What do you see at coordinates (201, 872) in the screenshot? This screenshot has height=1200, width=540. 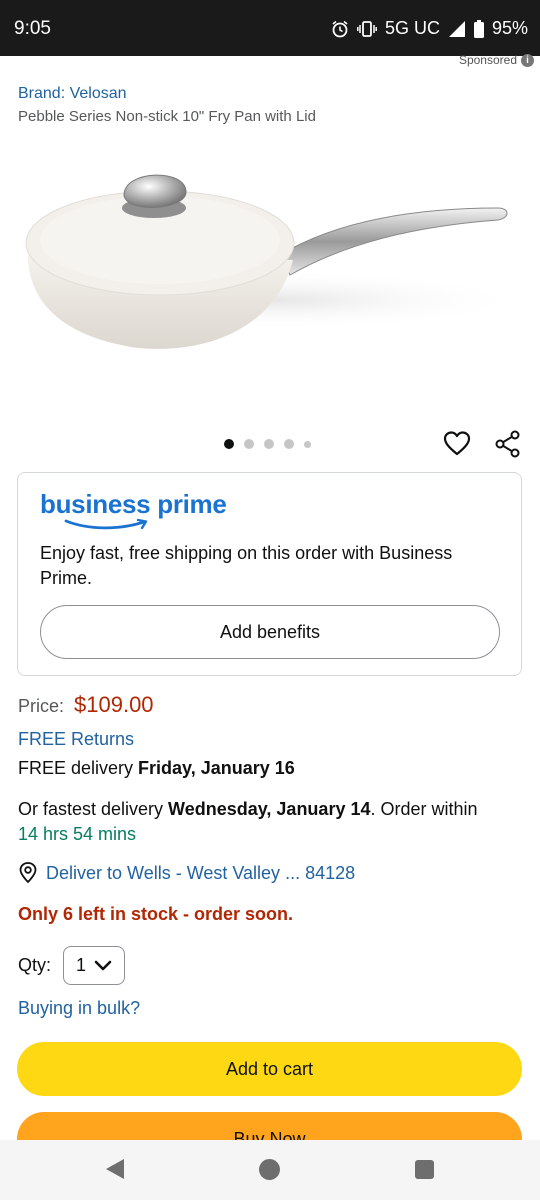 I see `deliver-to-text: Deliver to Wells - West Valley ... 84128` at bounding box center [201, 872].